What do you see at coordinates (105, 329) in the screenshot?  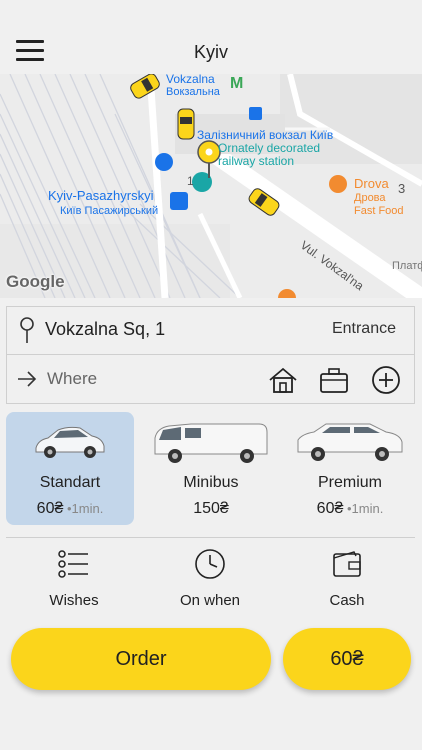 I see `pickup-address: Vokzalna Sq, 1` at bounding box center [105, 329].